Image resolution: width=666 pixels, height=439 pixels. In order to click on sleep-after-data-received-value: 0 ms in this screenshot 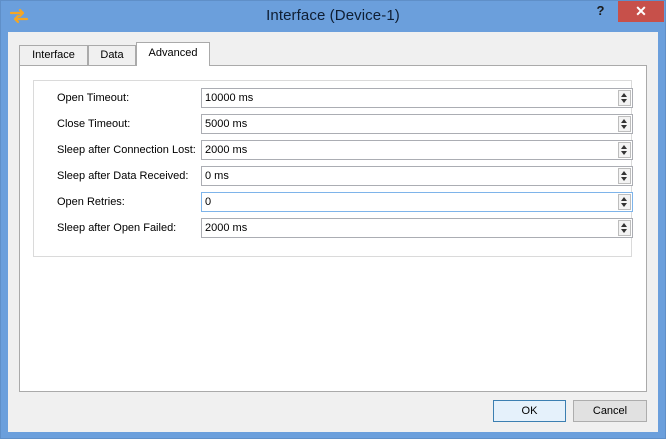, I will do `click(217, 176)`.